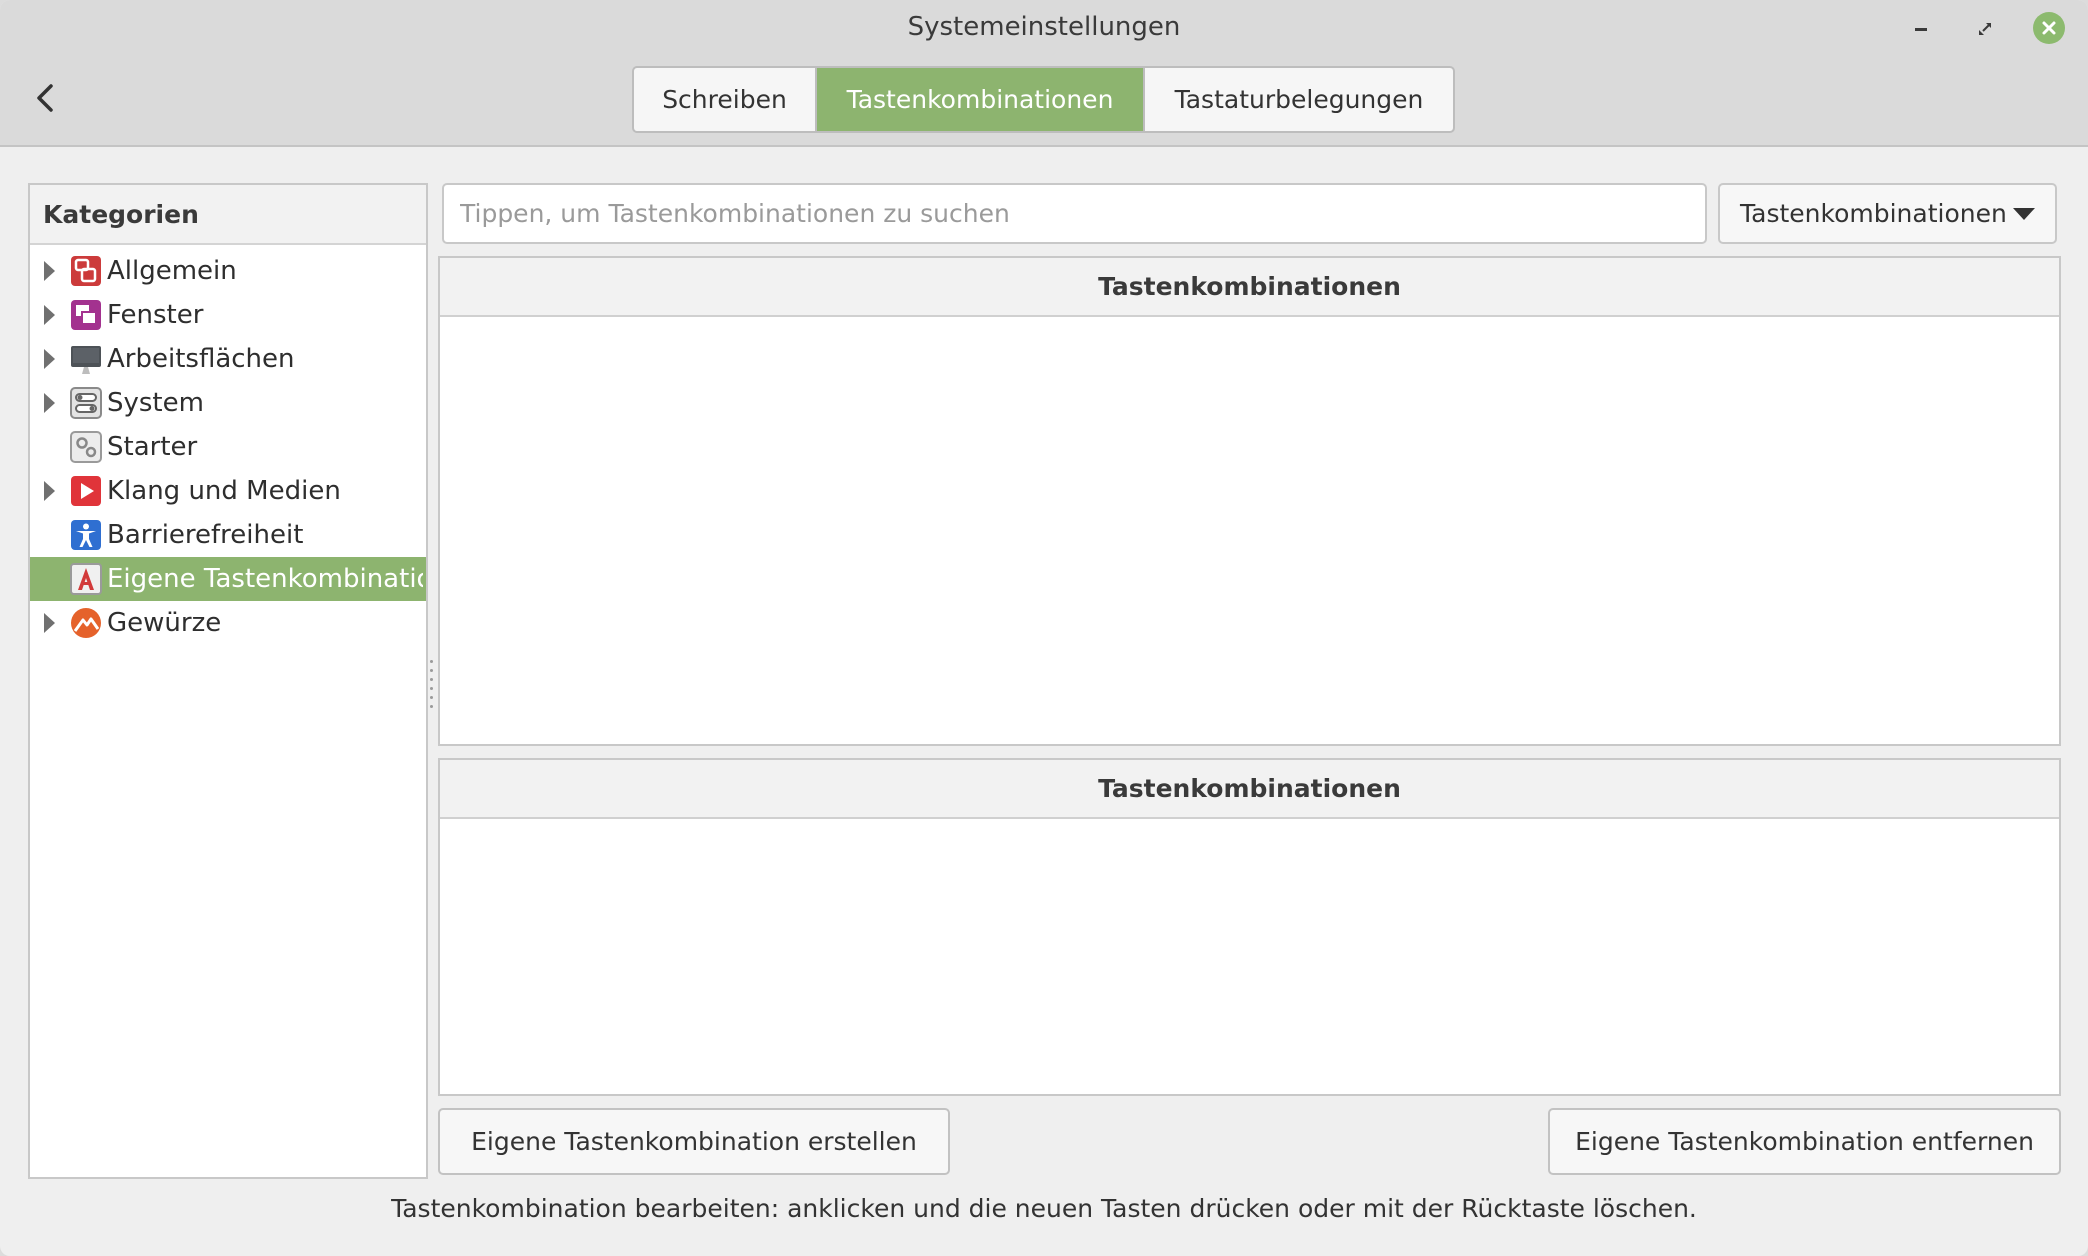  I want to click on shortcut-filter-dropdown: Tastenkombinationen, so click(1887, 213).